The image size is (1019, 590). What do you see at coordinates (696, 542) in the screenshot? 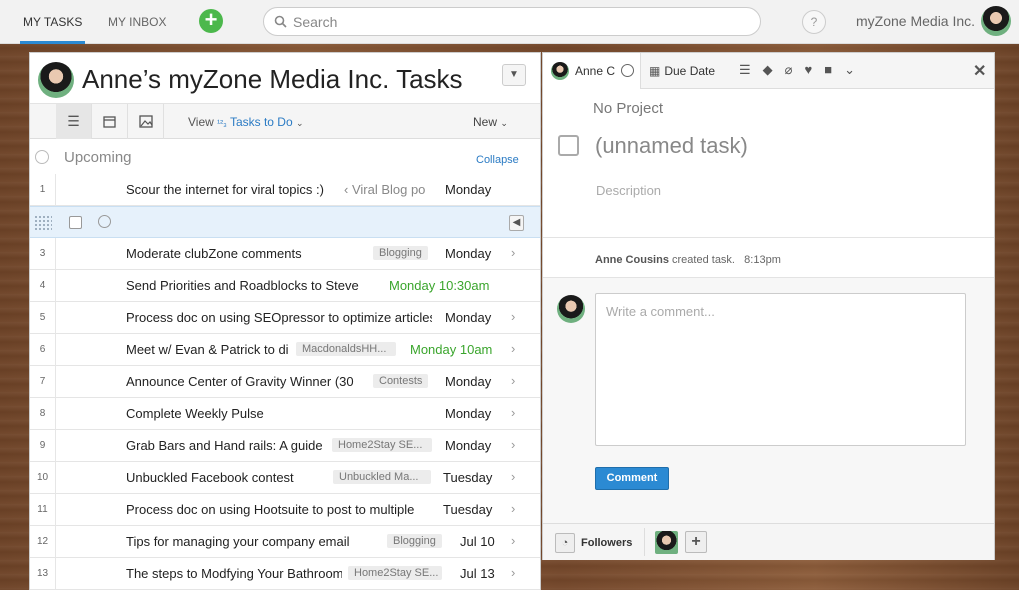
I see `add-follower-button: +` at bounding box center [696, 542].